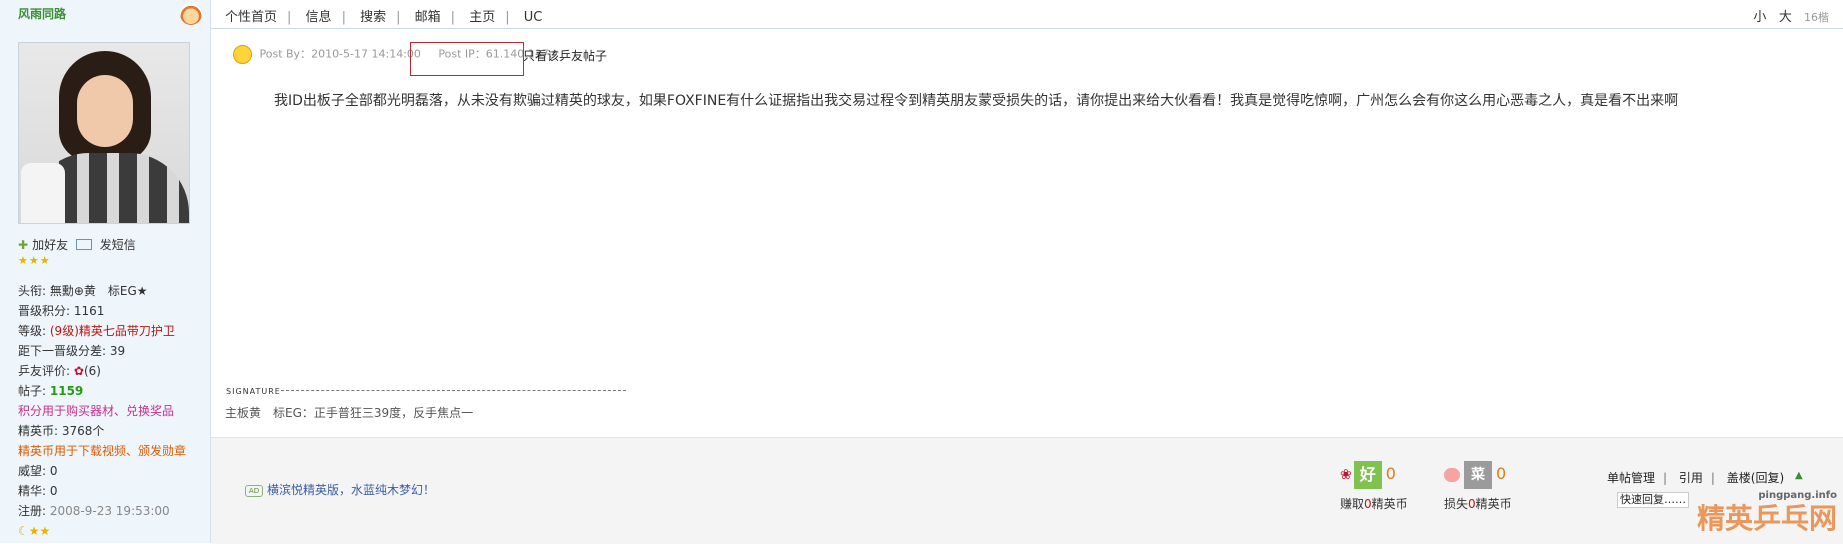 The width and height of the screenshot is (1843, 544). What do you see at coordinates (319, 17) in the screenshot?
I see `nav-info: 信息` at bounding box center [319, 17].